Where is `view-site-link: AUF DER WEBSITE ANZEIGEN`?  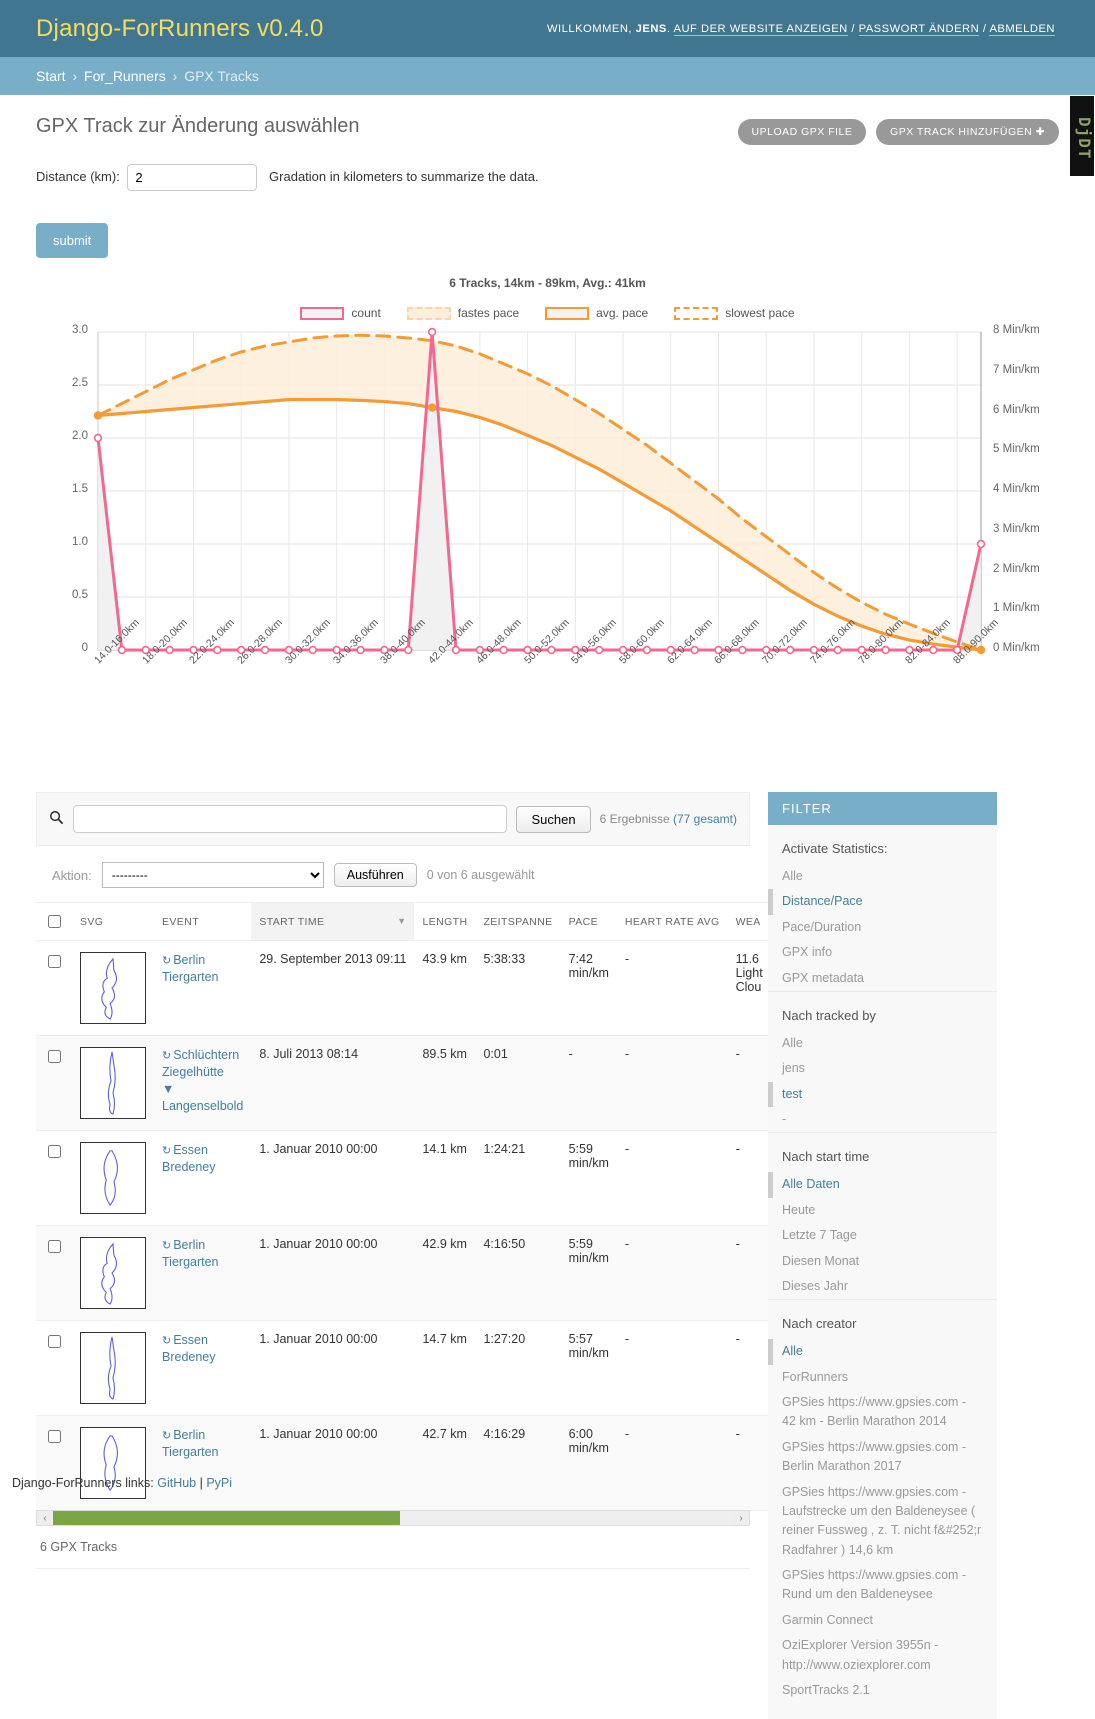 view-site-link: AUF DER WEBSITE ANZEIGEN is located at coordinates (760, 29).